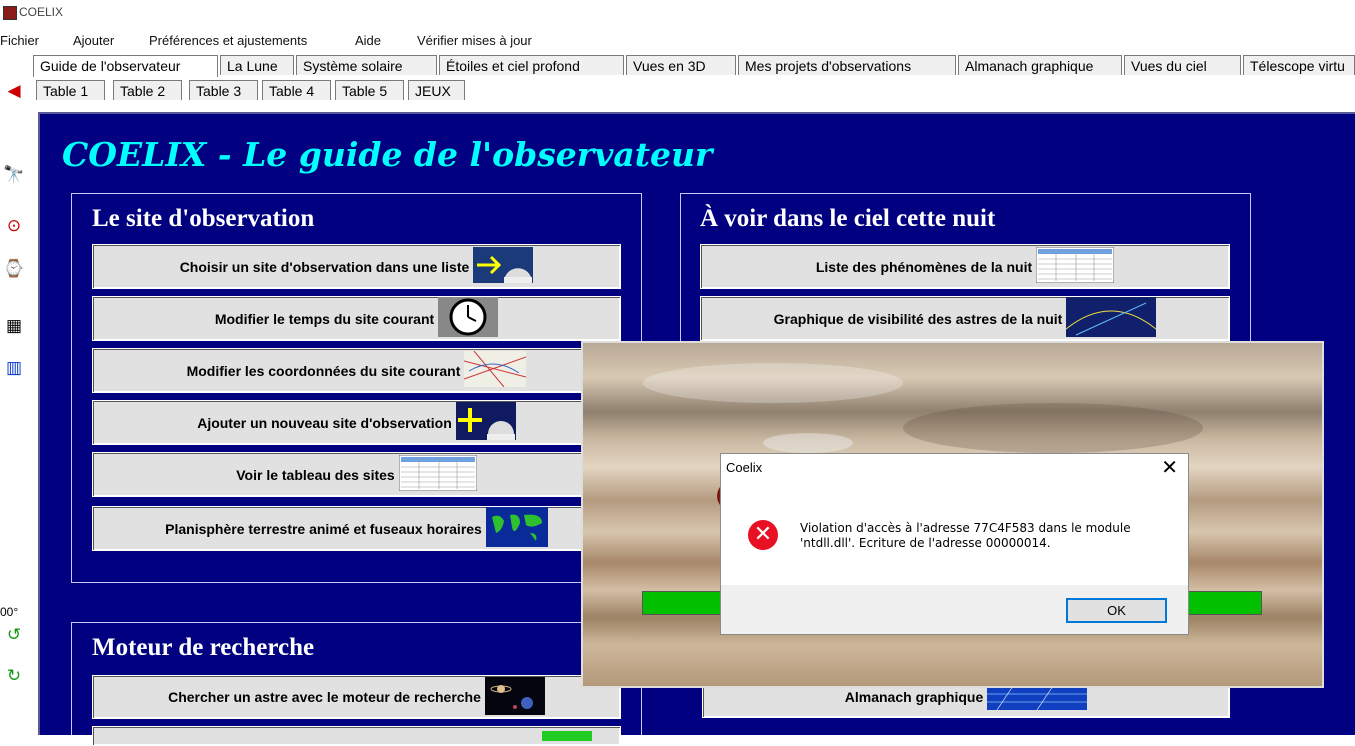 This screenshot has width=1355, height=746. What do you see at coordinates (147, 90) in the screenshot?
I see `tab-table-2: Table 2` at bounding box center [147, 90].